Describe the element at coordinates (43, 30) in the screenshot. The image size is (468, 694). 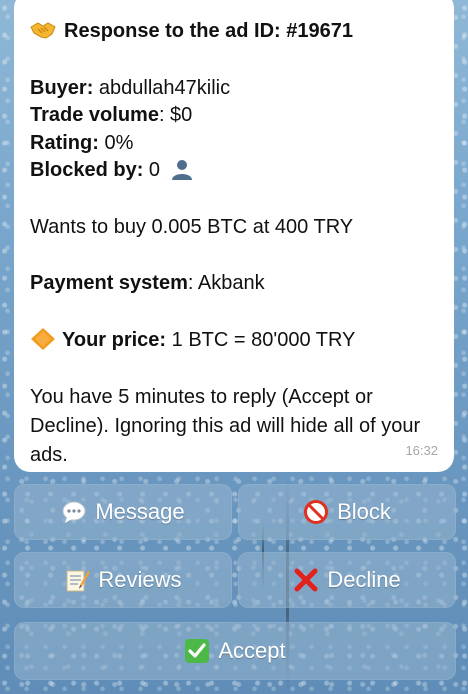
I see `handshake-icon` at that location.